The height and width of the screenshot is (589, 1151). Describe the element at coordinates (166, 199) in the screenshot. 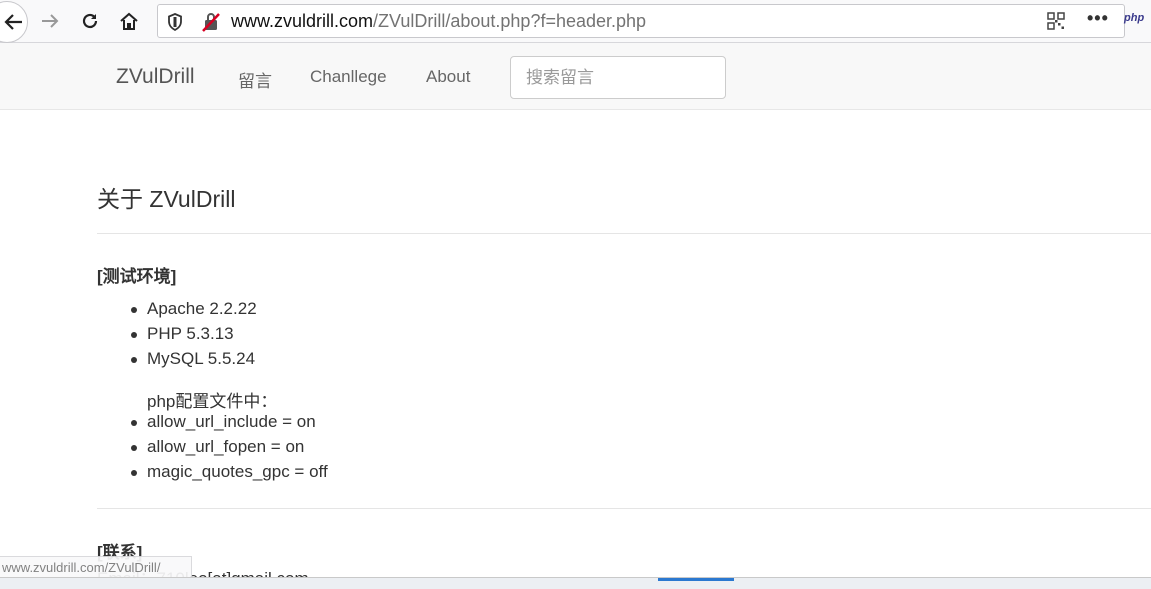

I see `page-title: 关于 ZVulDrill` at that location.